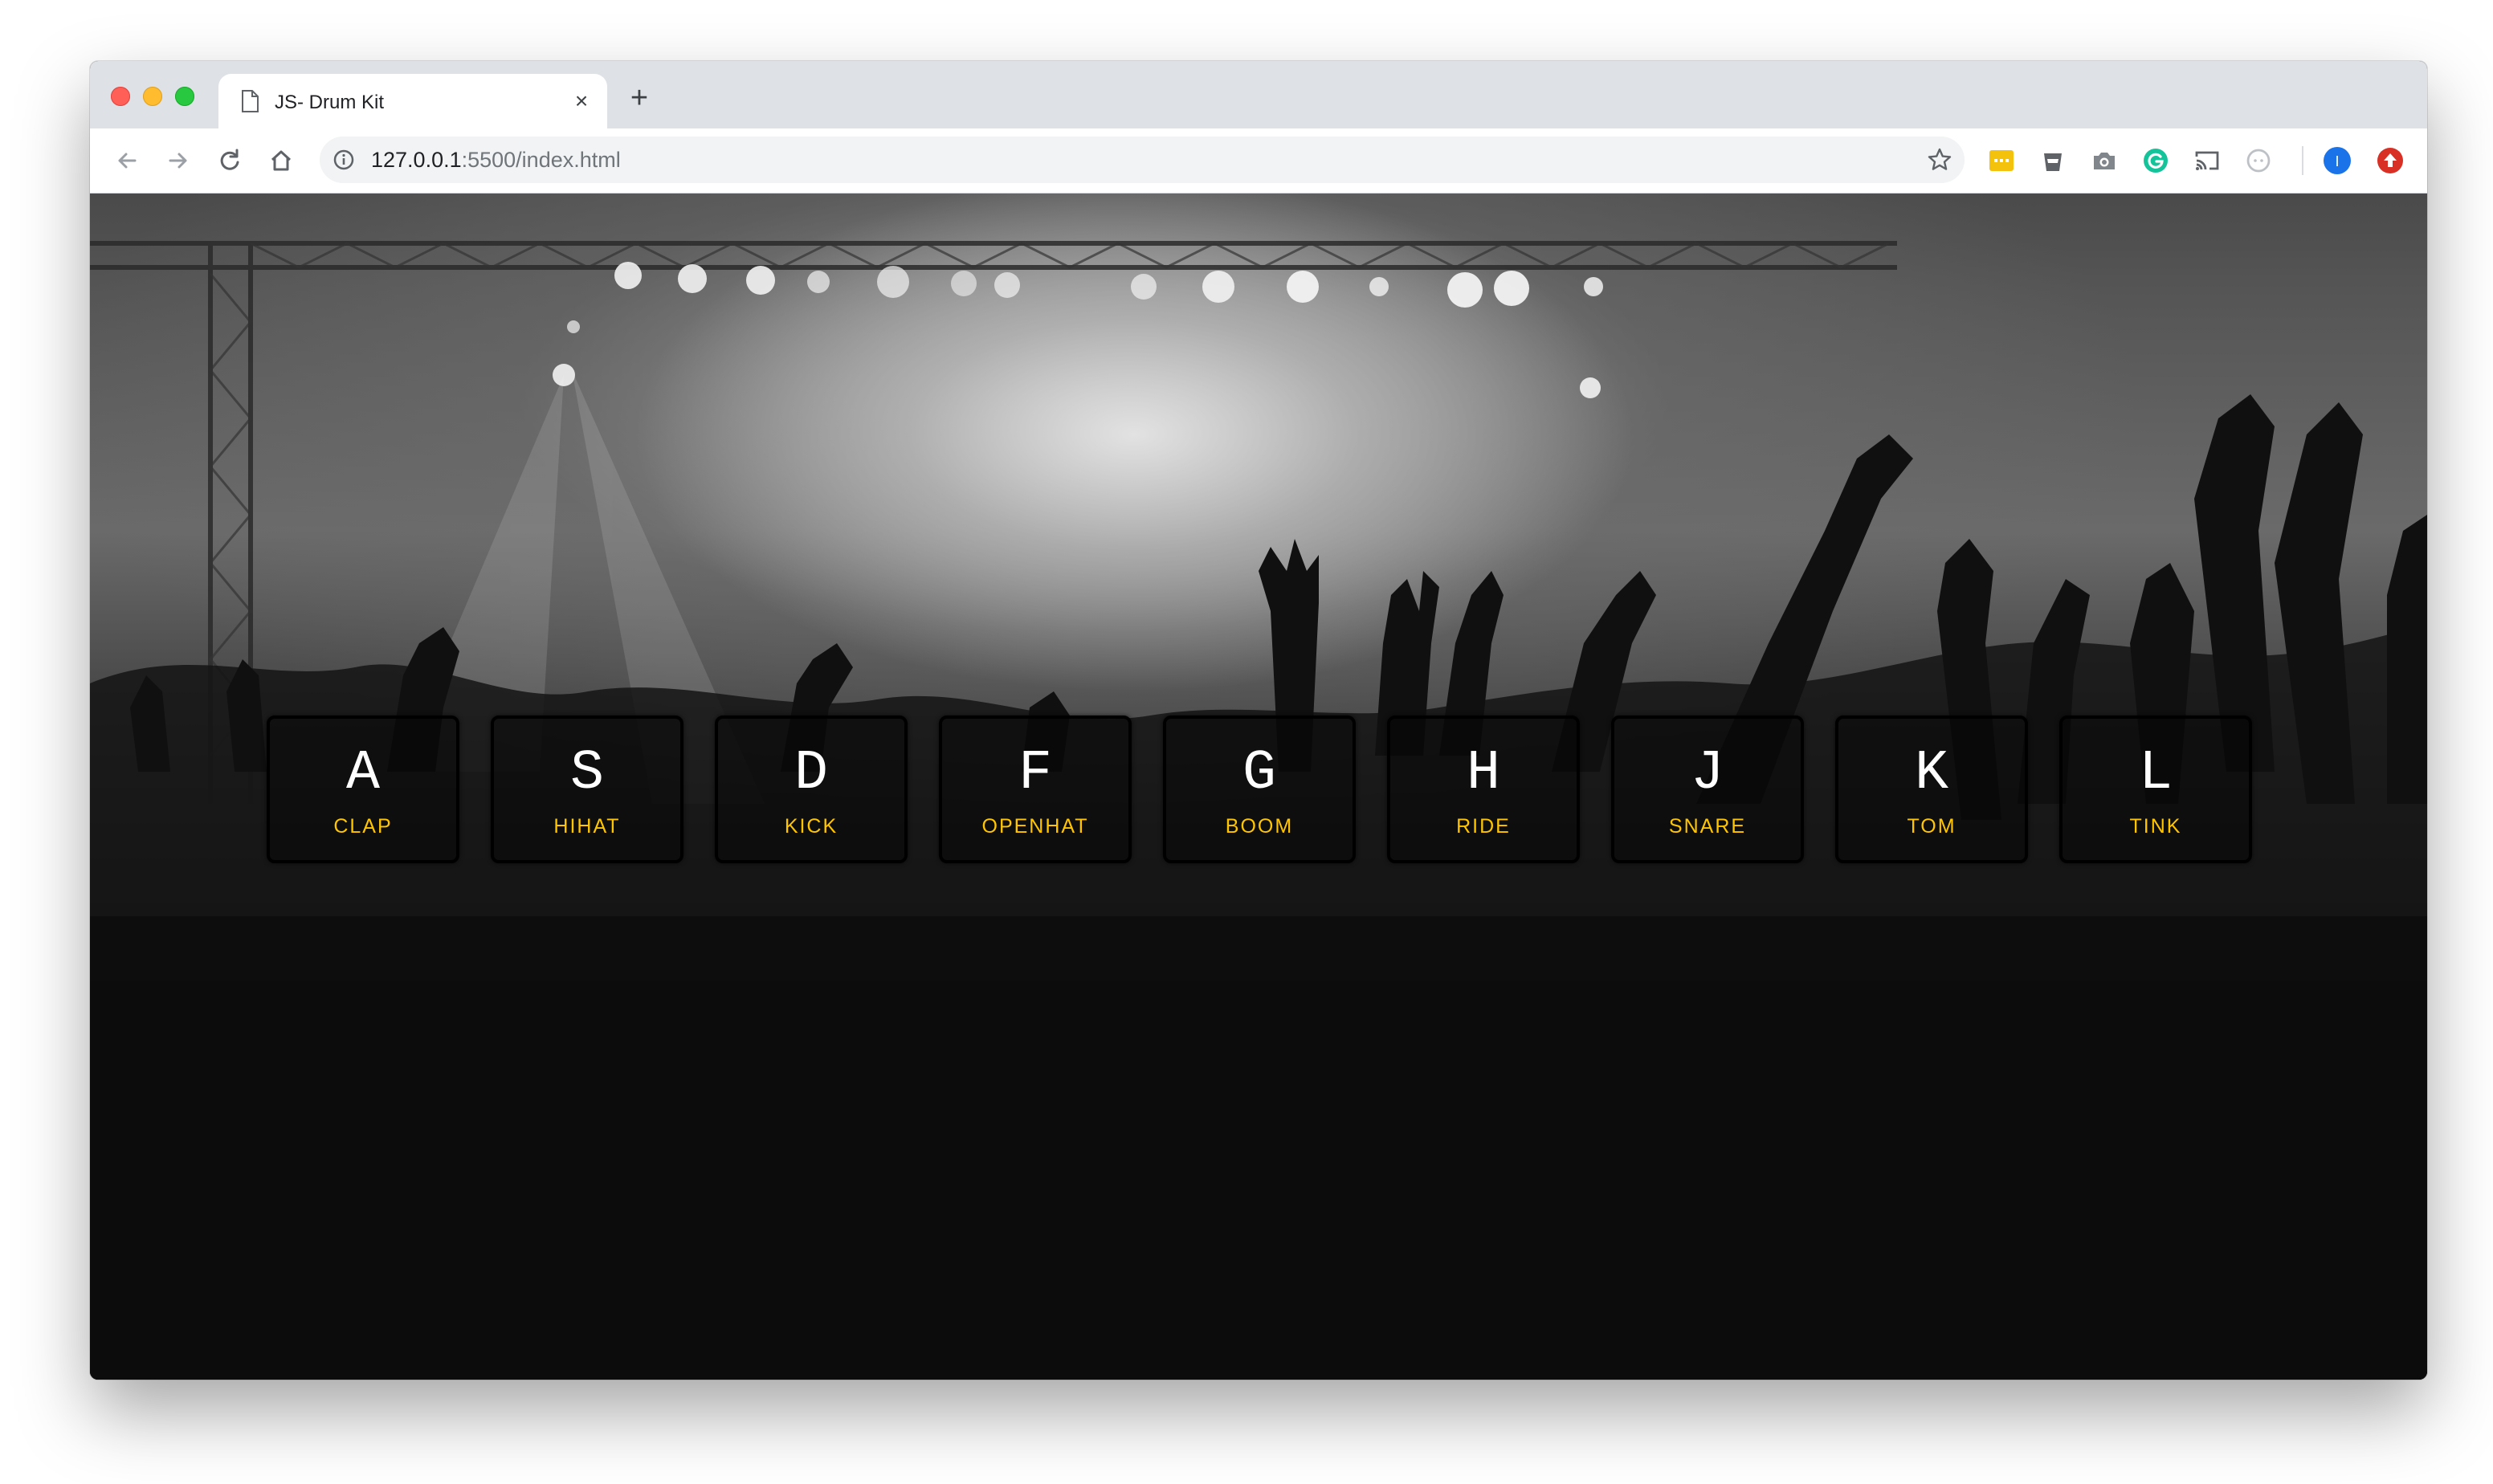 The image size is (2493, 1484). Describe the element at coordinates (640, 98) in the screenshot. I see `new-tab-button: +` at that location.